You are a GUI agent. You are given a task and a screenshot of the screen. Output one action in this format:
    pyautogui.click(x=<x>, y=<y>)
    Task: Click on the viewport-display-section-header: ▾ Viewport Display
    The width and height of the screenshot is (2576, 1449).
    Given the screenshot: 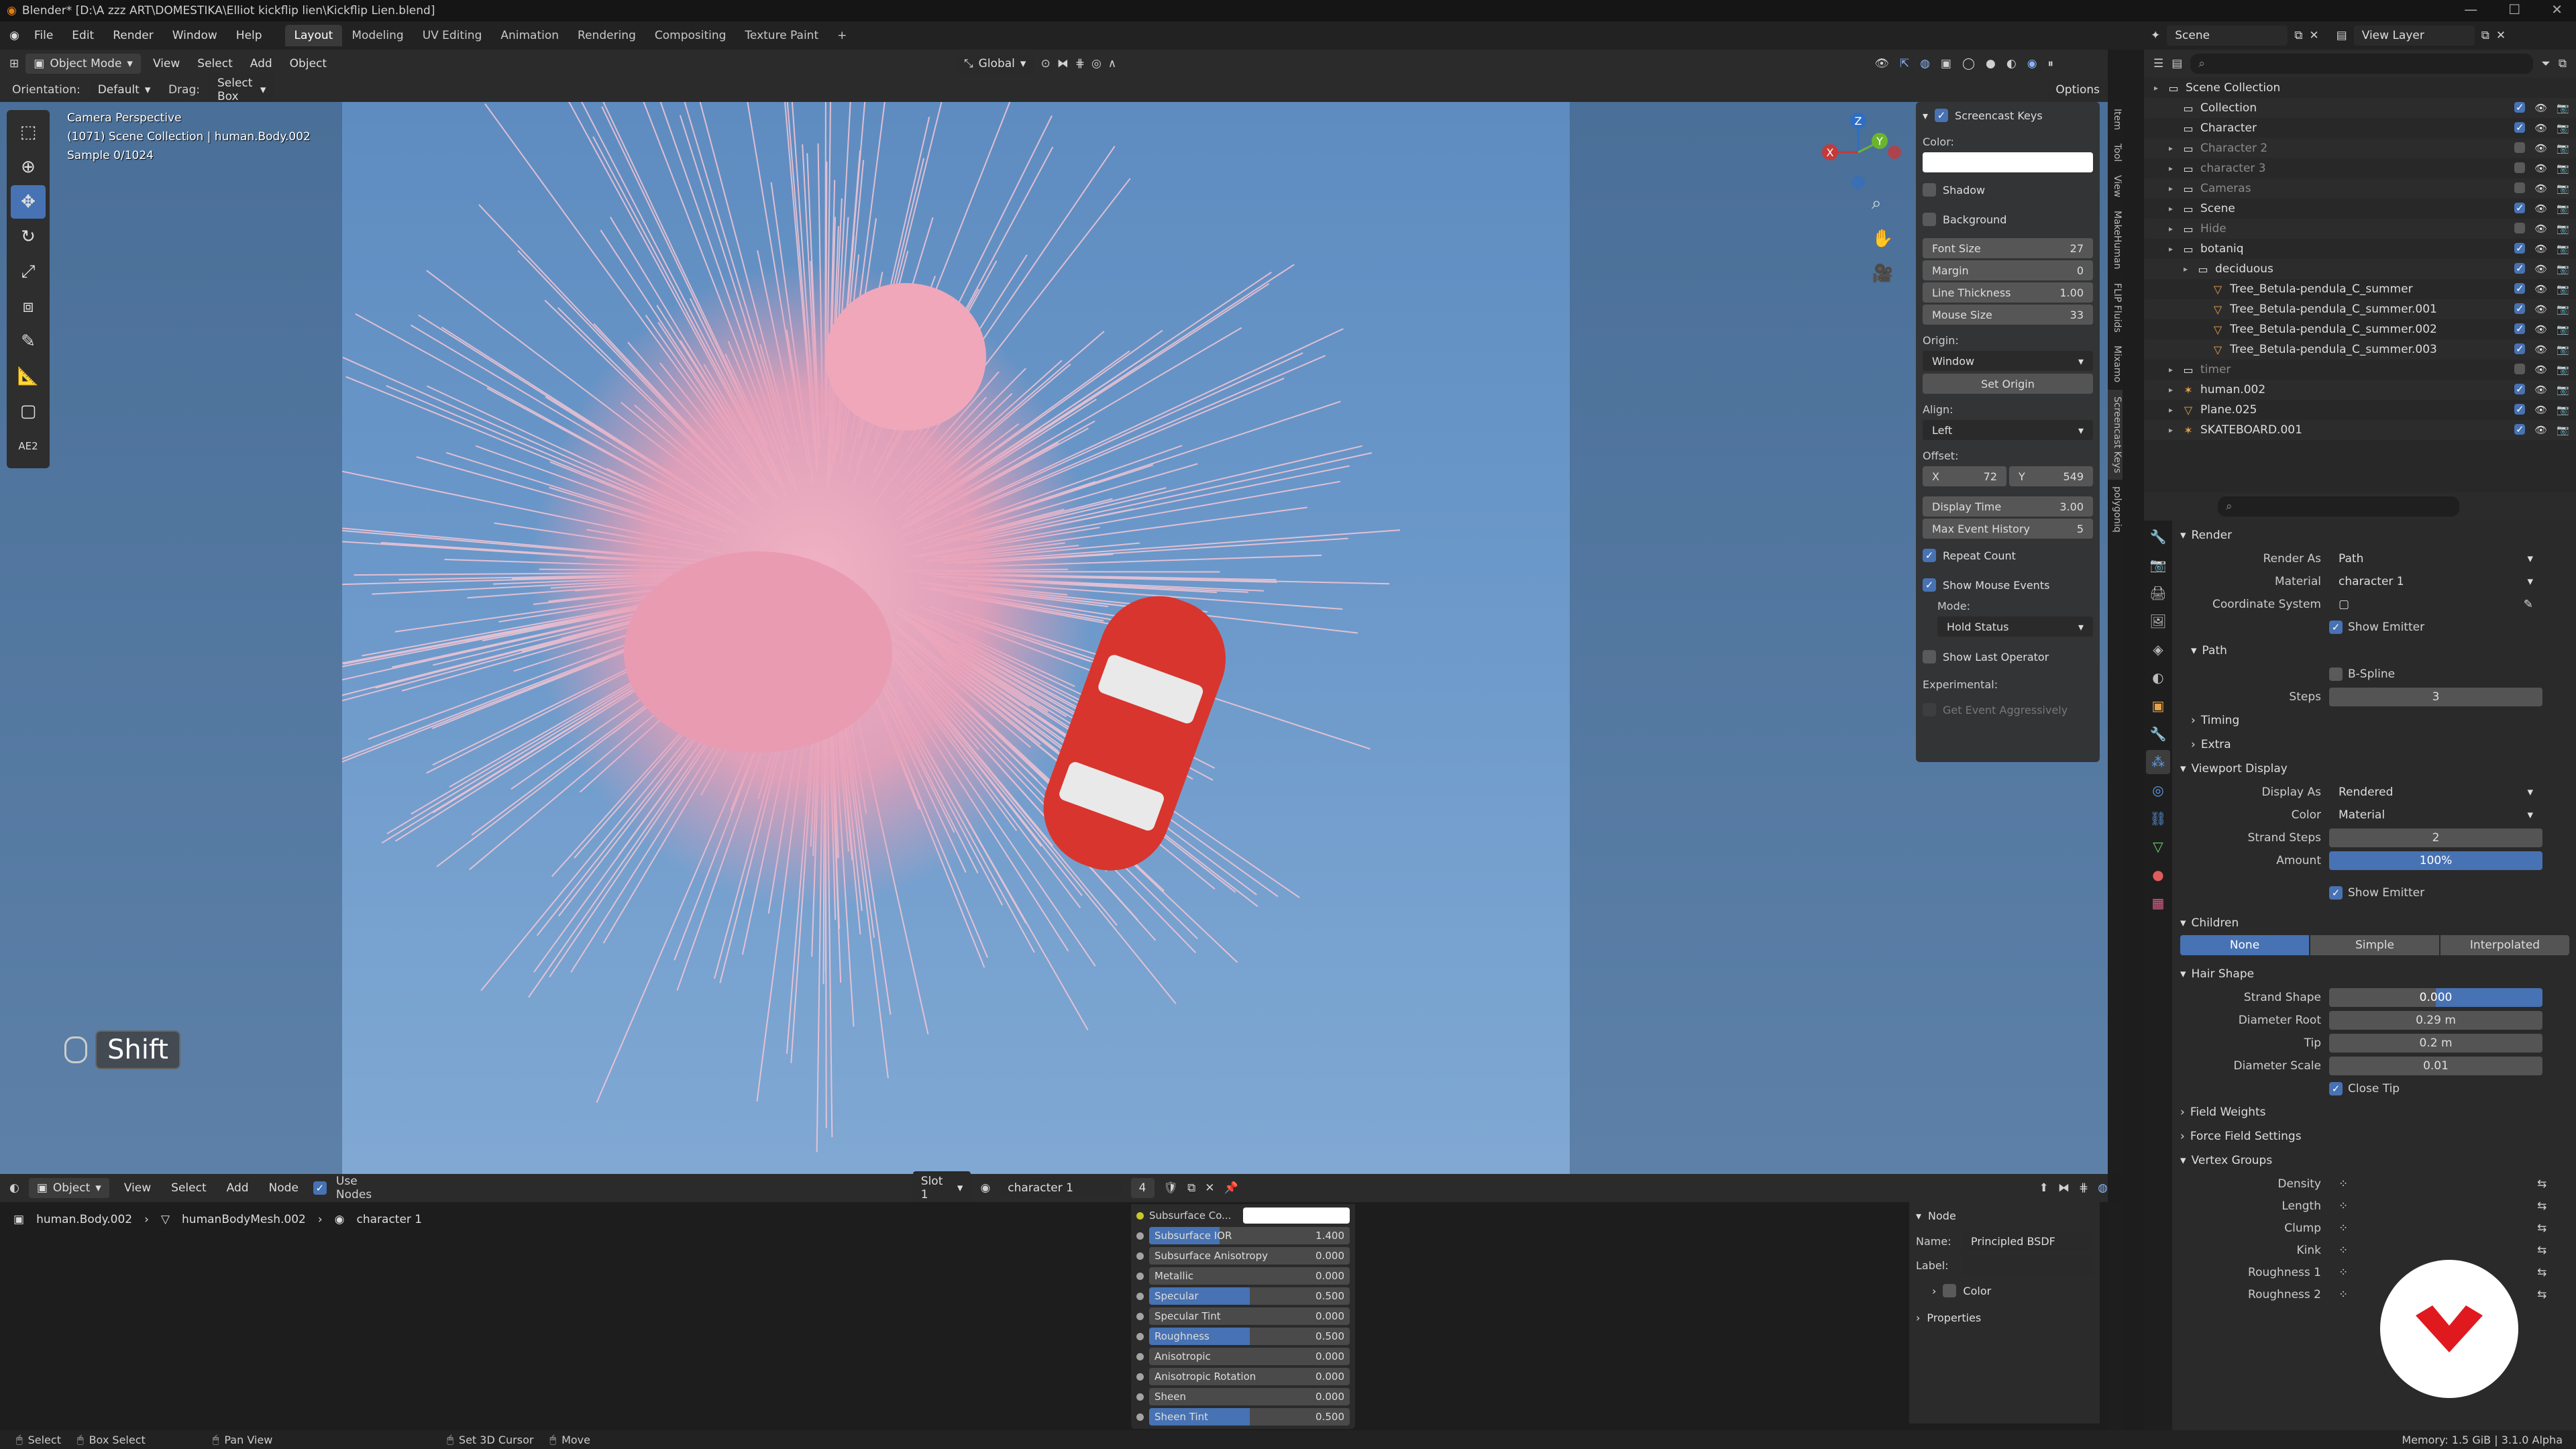 What is the action you would take?
    pyautogui.click(x=2374, y=769)
    